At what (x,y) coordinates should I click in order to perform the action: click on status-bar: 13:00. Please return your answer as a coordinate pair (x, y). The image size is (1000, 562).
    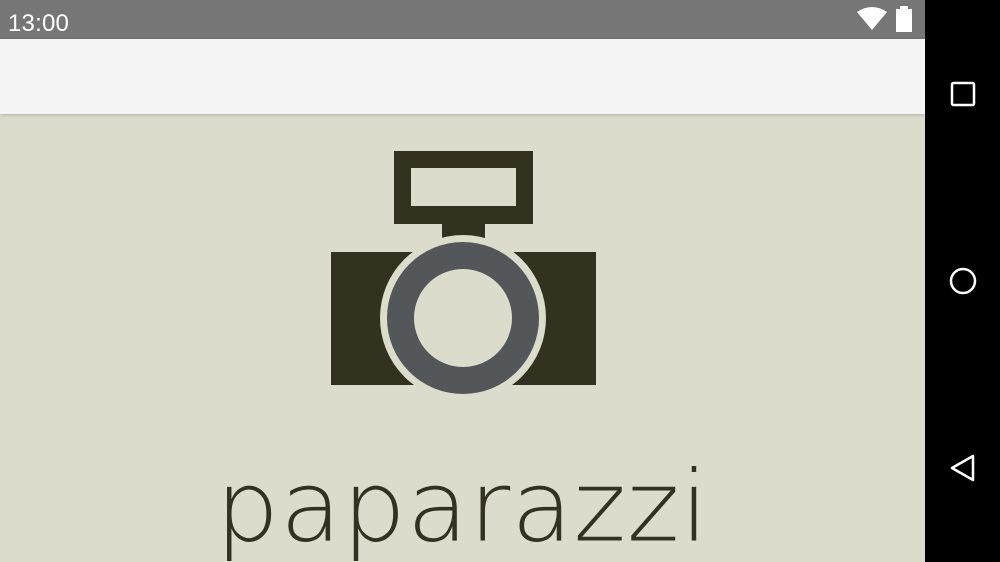
    Looking at the image, I should click on (462, 19).